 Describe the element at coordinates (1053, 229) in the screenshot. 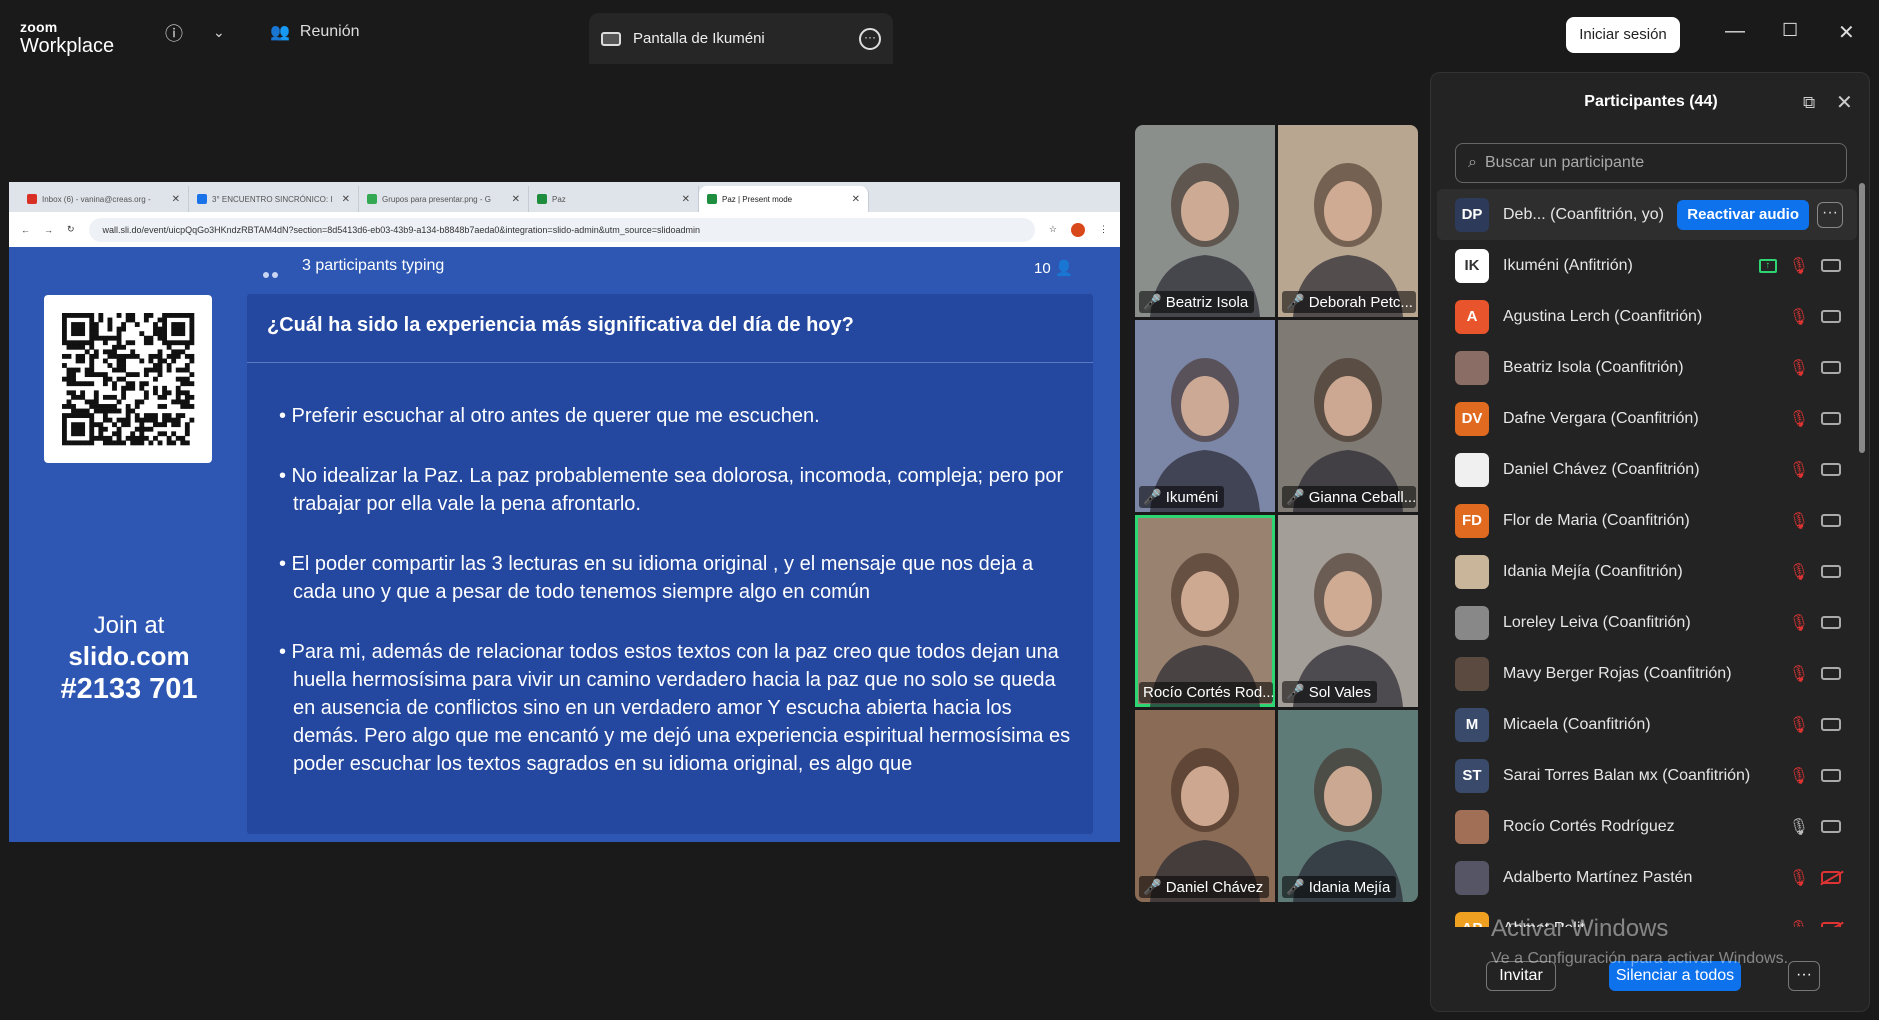

I see `star-icon: ☆` at that location.